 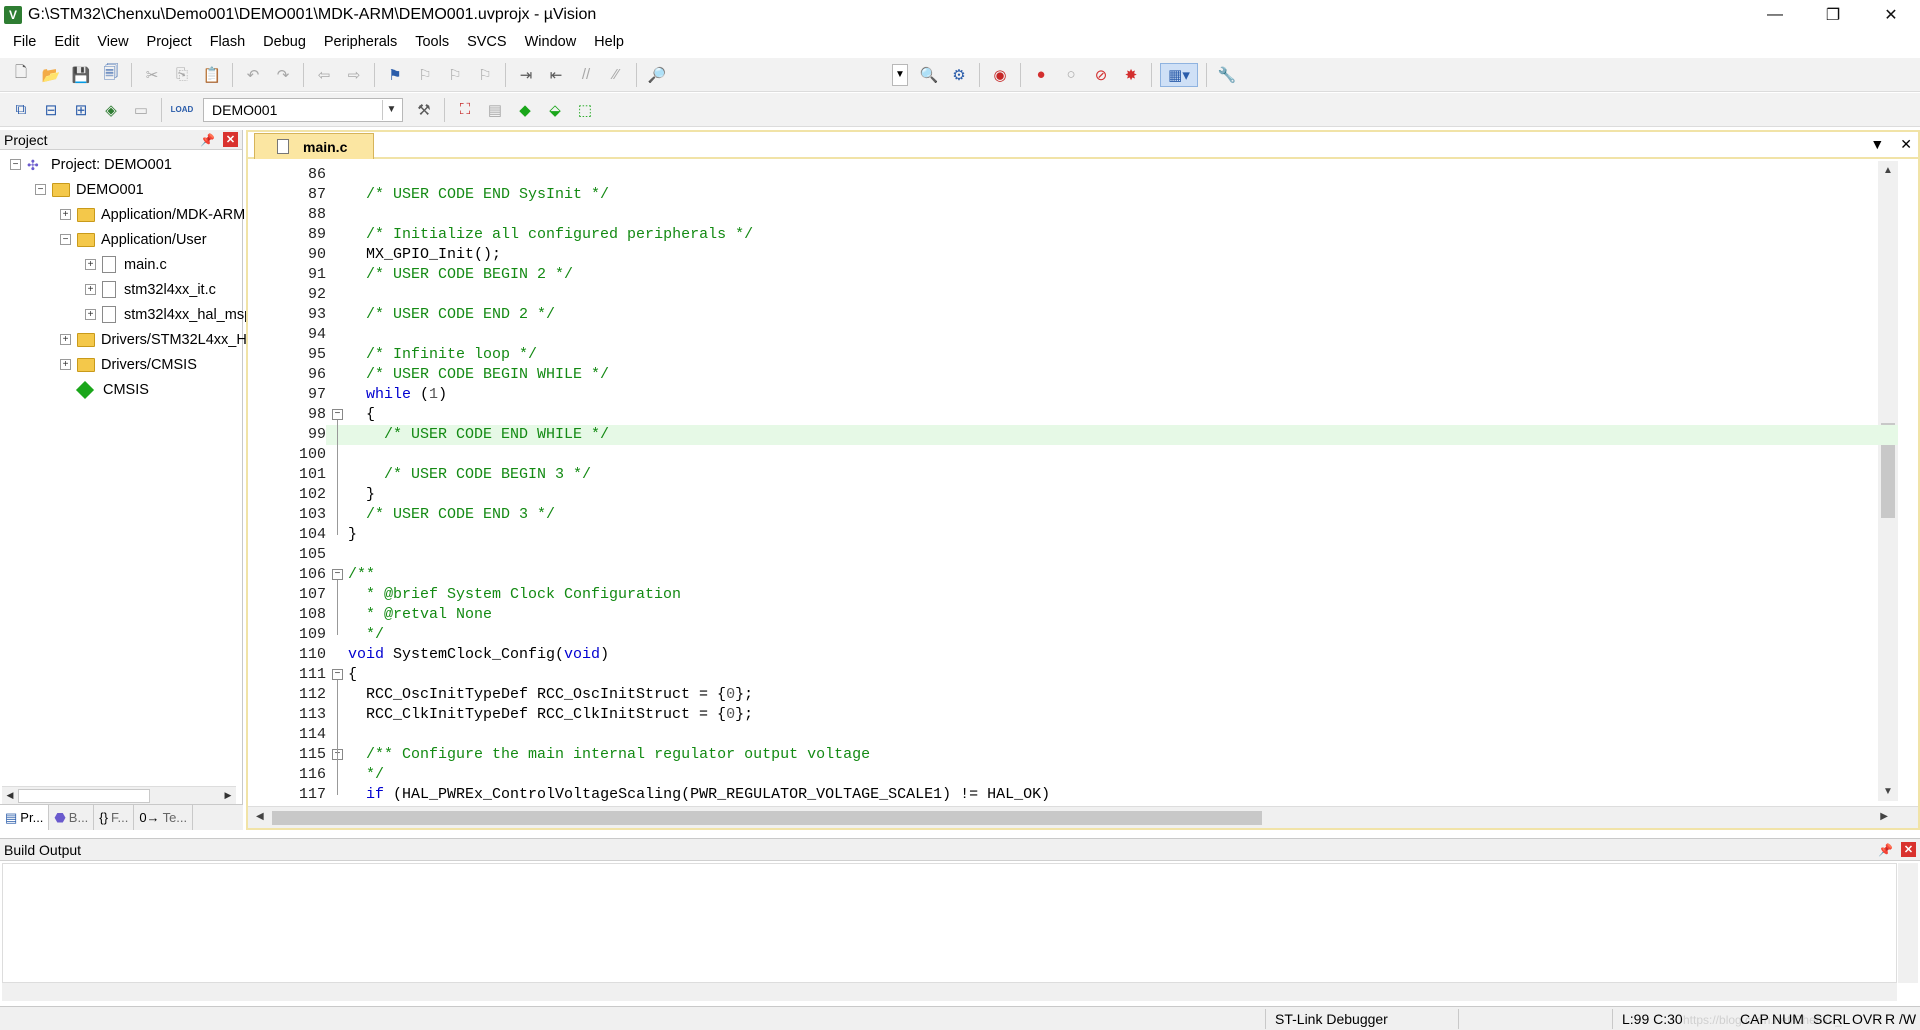 I want to click on tab-main-c: main.c, so click(x=314, y=146).